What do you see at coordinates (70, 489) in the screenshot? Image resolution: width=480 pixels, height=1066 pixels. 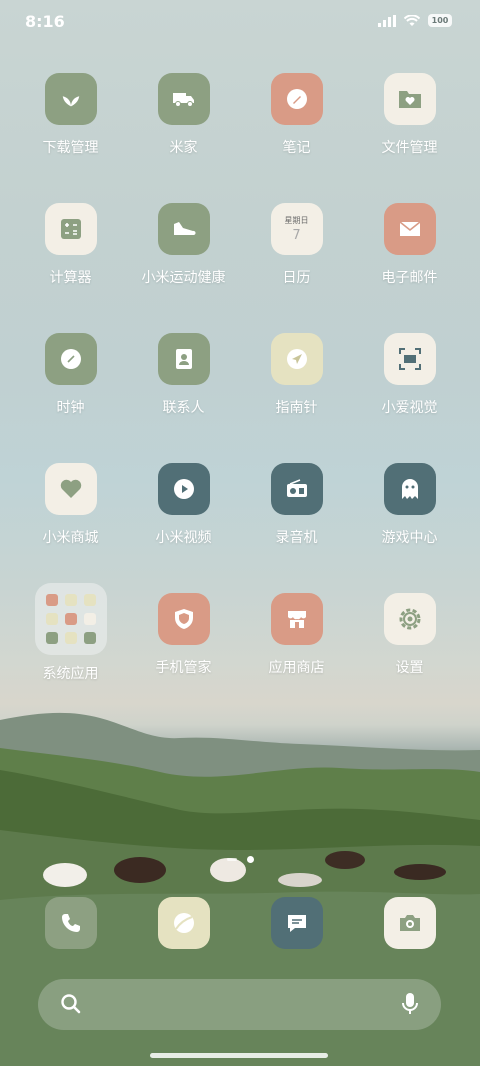 I see `heart-icon` at bounding box center [70, 489].